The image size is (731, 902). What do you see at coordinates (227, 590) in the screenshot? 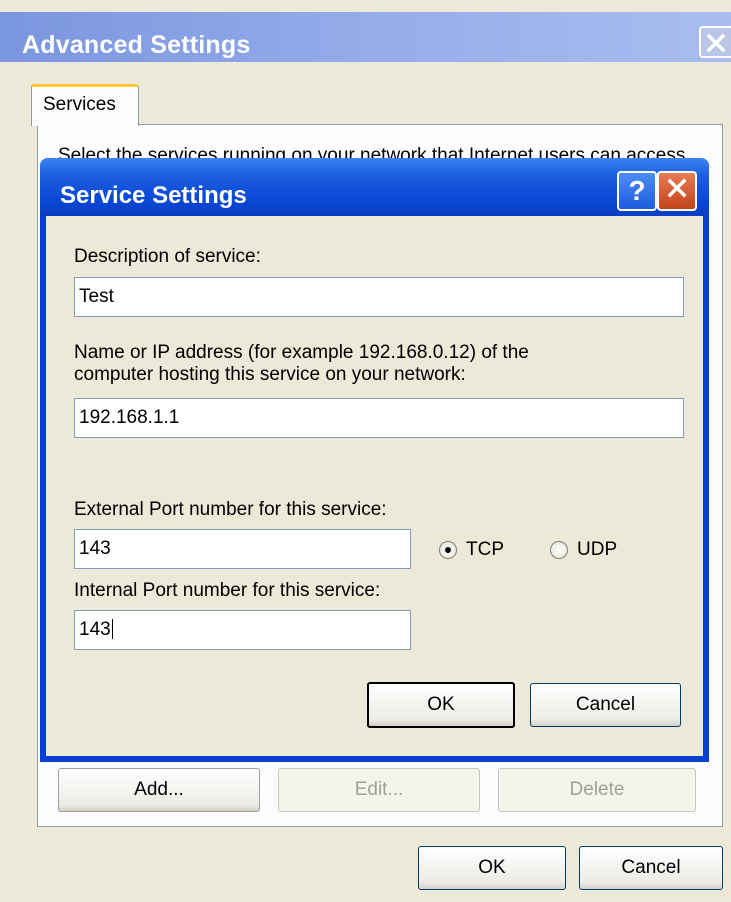
I see `internal-port-label: Internal Port number for this service:` at bounding box center [227, 590].